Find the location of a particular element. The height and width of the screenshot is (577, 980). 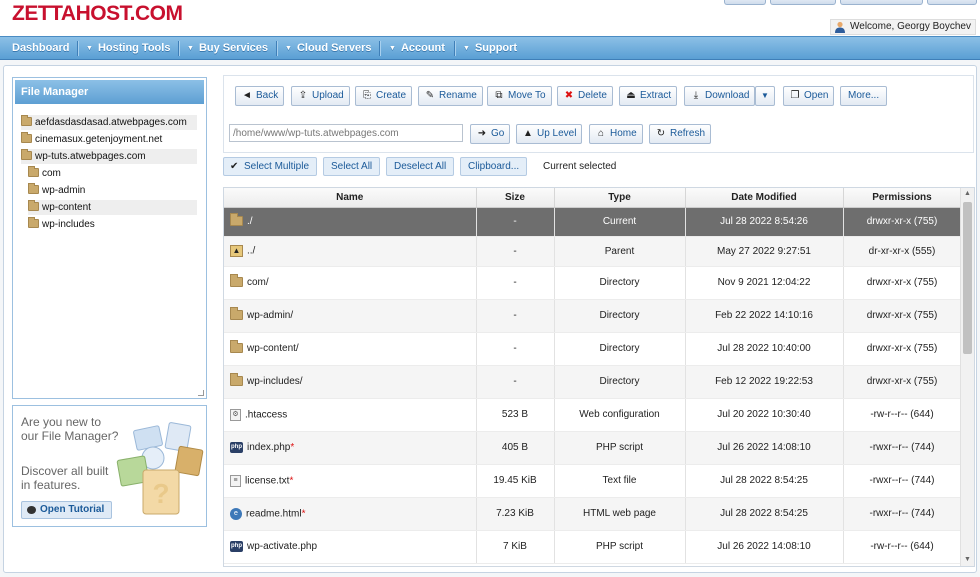

nav-dashboard: Dashboard is located at coordinates (40, 48).